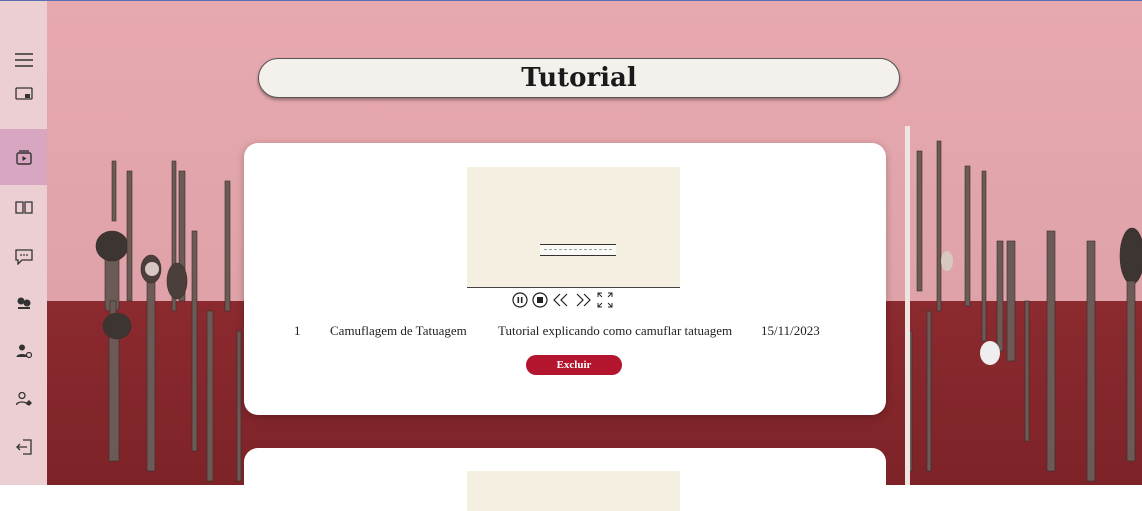 This screenshot has width=1142, height=511. Describe the element at coordinates (605, 300) in the screenshot. I see `fullscreen-icon` at that location.